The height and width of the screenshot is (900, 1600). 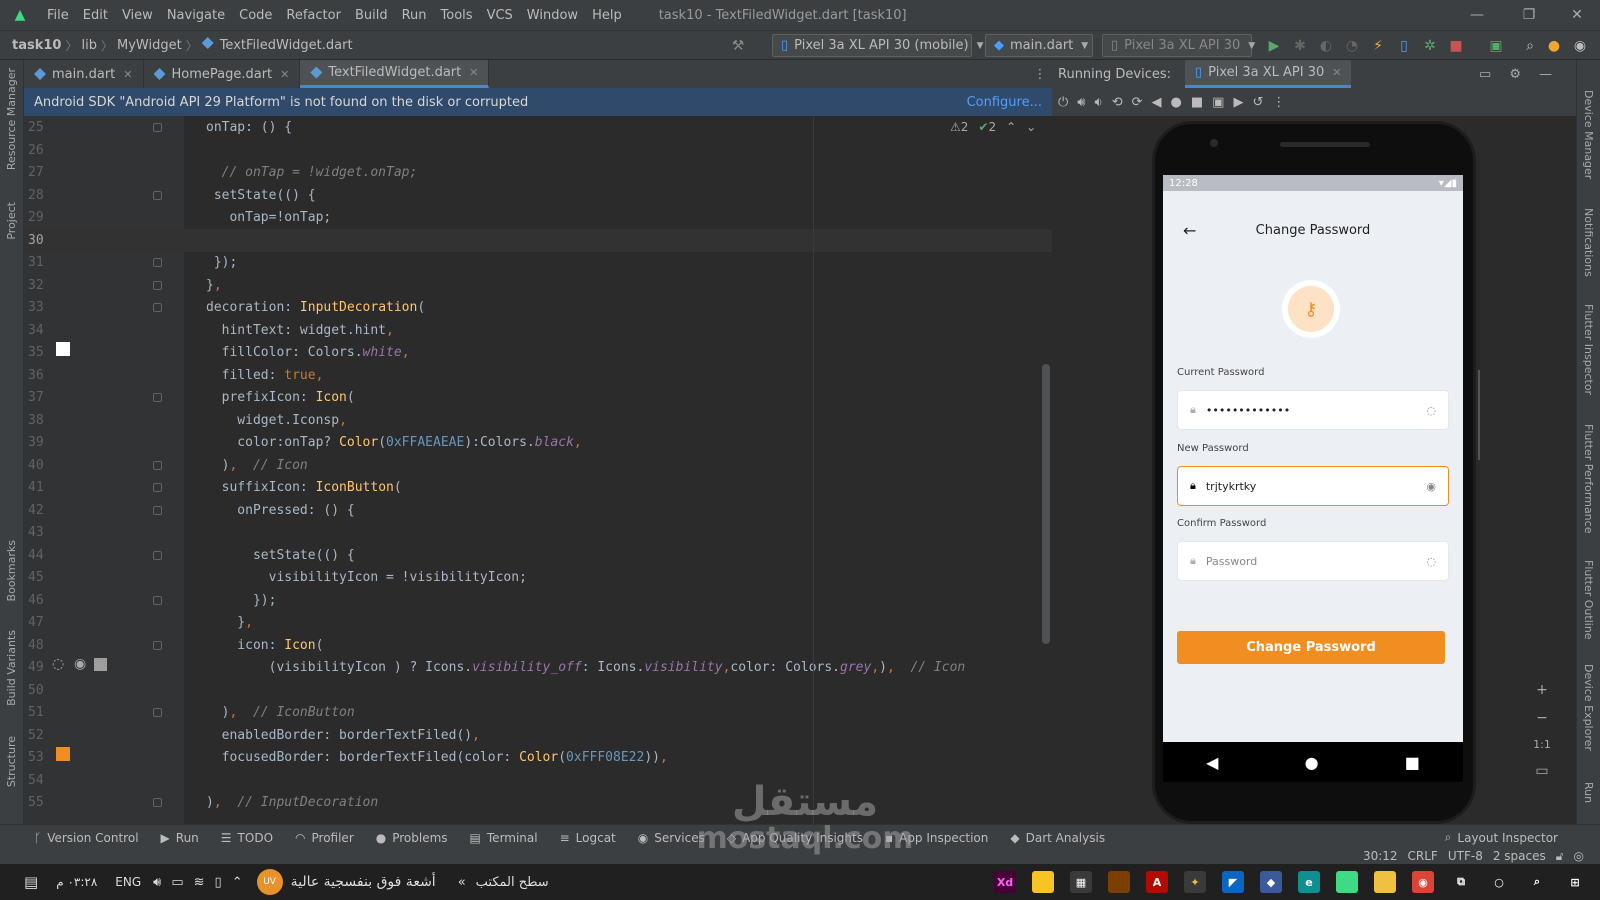 What do you see at coordinates (1588, 478) in the screenshot?
I see `tool-flutter-performance: Flutter Performance` at bounding box center [1588, 478].